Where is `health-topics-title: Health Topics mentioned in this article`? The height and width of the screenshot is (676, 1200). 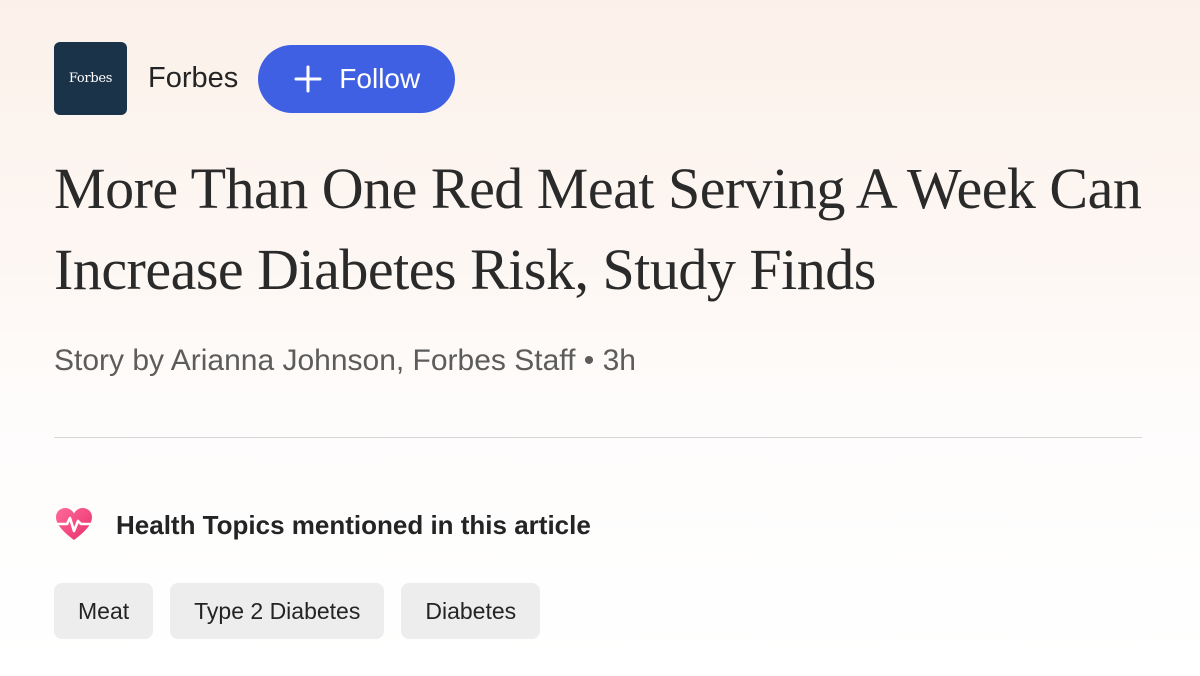 health-topics-title: Health Topics mentioned in this article is located at coordinates (353, 524).